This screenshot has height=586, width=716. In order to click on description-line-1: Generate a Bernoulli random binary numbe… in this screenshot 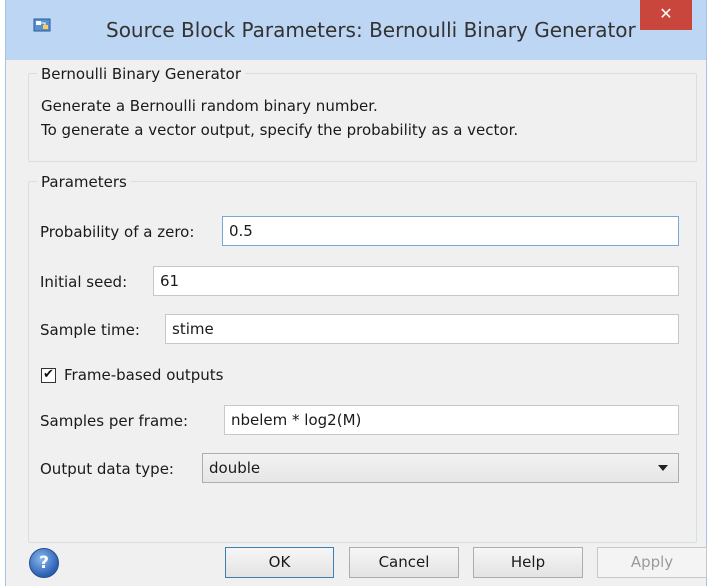, I will do `click(209, 106)`.